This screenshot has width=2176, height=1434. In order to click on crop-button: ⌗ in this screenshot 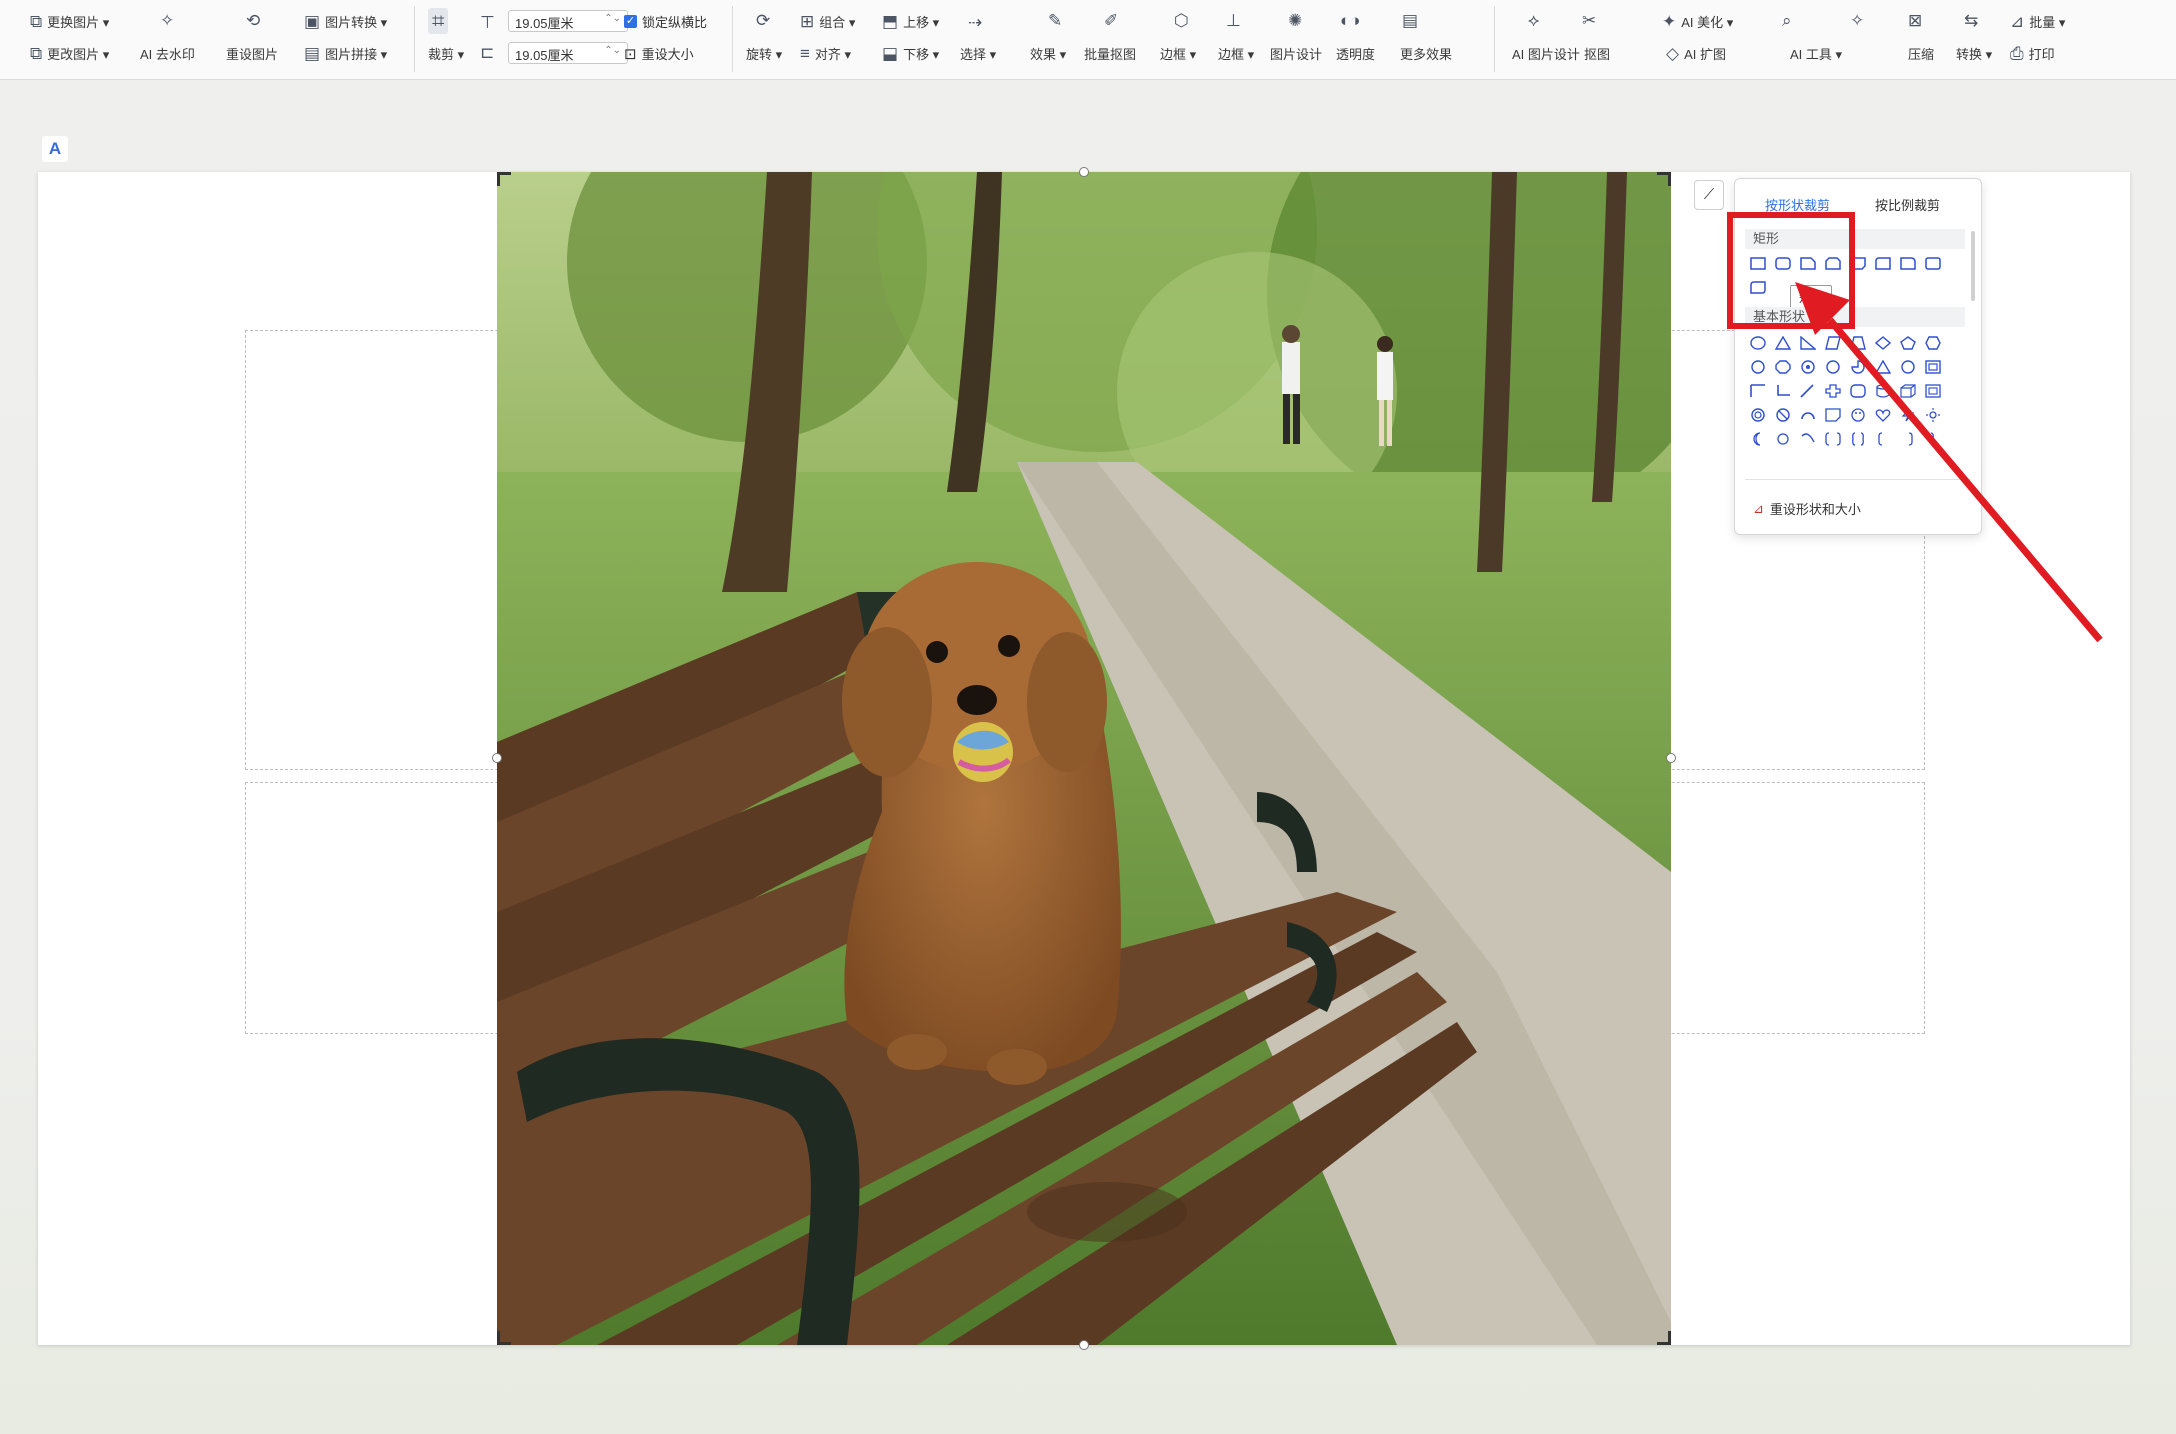, I will do `click(438, 21)`.